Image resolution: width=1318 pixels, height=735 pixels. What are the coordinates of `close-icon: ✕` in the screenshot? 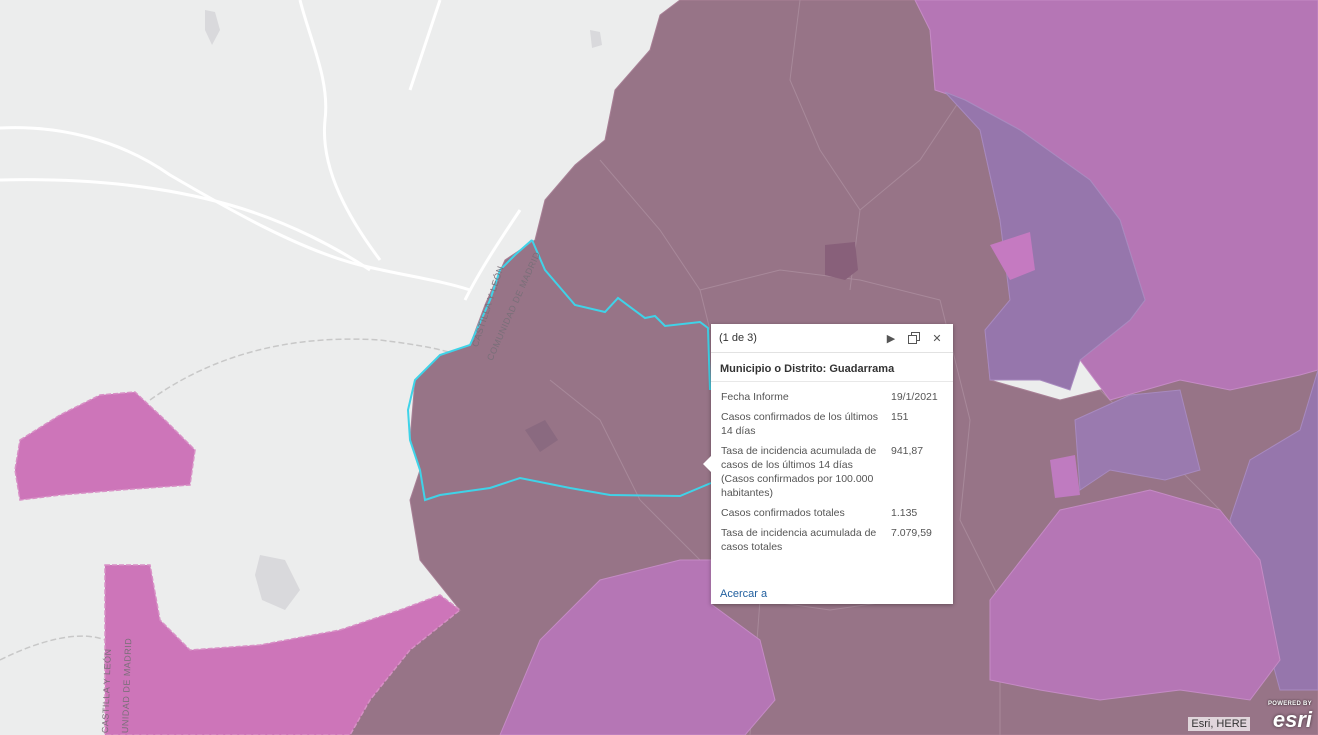 It's located at (937, 338).